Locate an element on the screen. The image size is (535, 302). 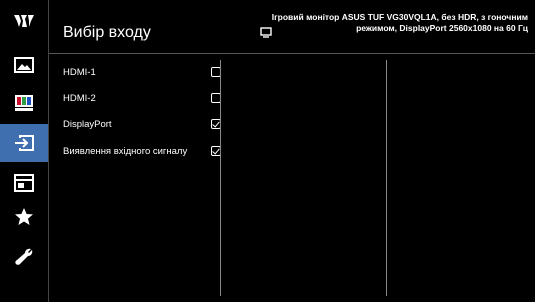
menu-item-hdmi-1: HDMI-1 is located at coordinates (142, 72).